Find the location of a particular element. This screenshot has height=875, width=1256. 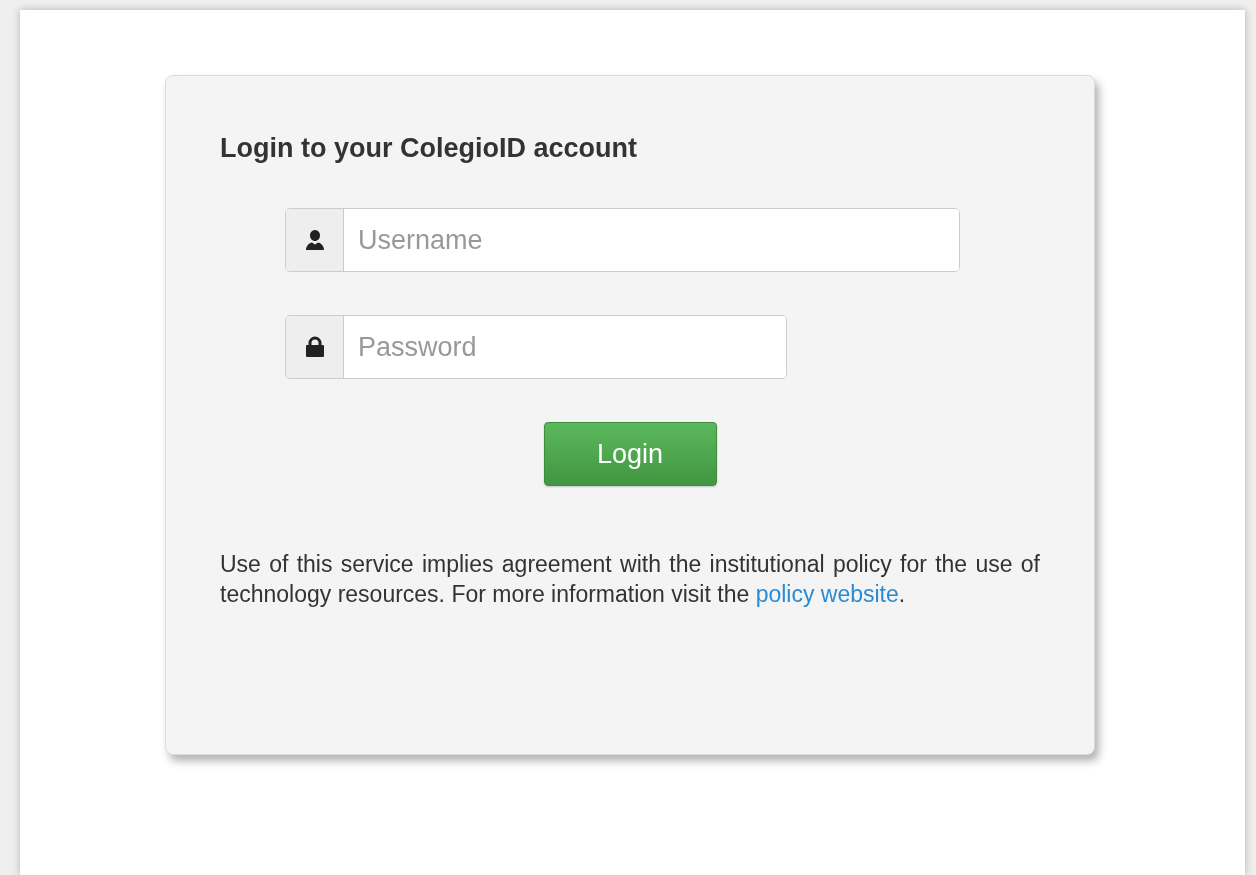

card-title: Login to your ColegioID account is located at coordinates (429, 148).